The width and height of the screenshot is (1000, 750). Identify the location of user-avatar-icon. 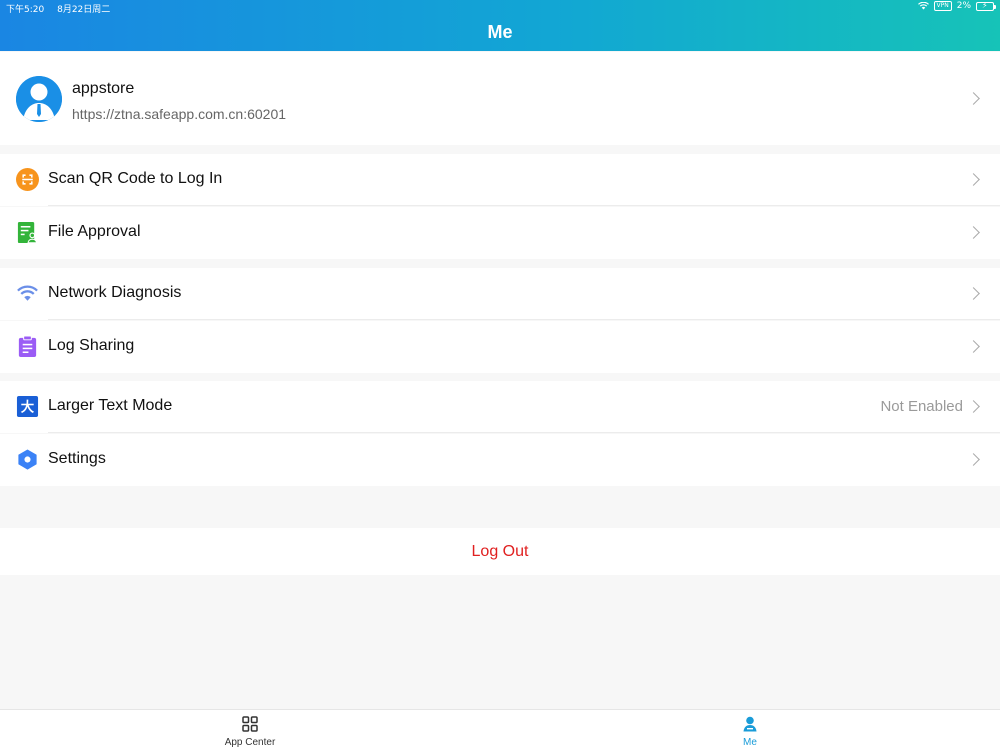
(39, 99).